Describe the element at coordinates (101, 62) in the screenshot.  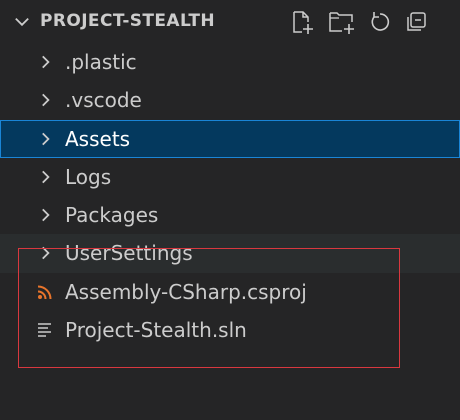
I see `tree-item-label: .plastic` at that location.